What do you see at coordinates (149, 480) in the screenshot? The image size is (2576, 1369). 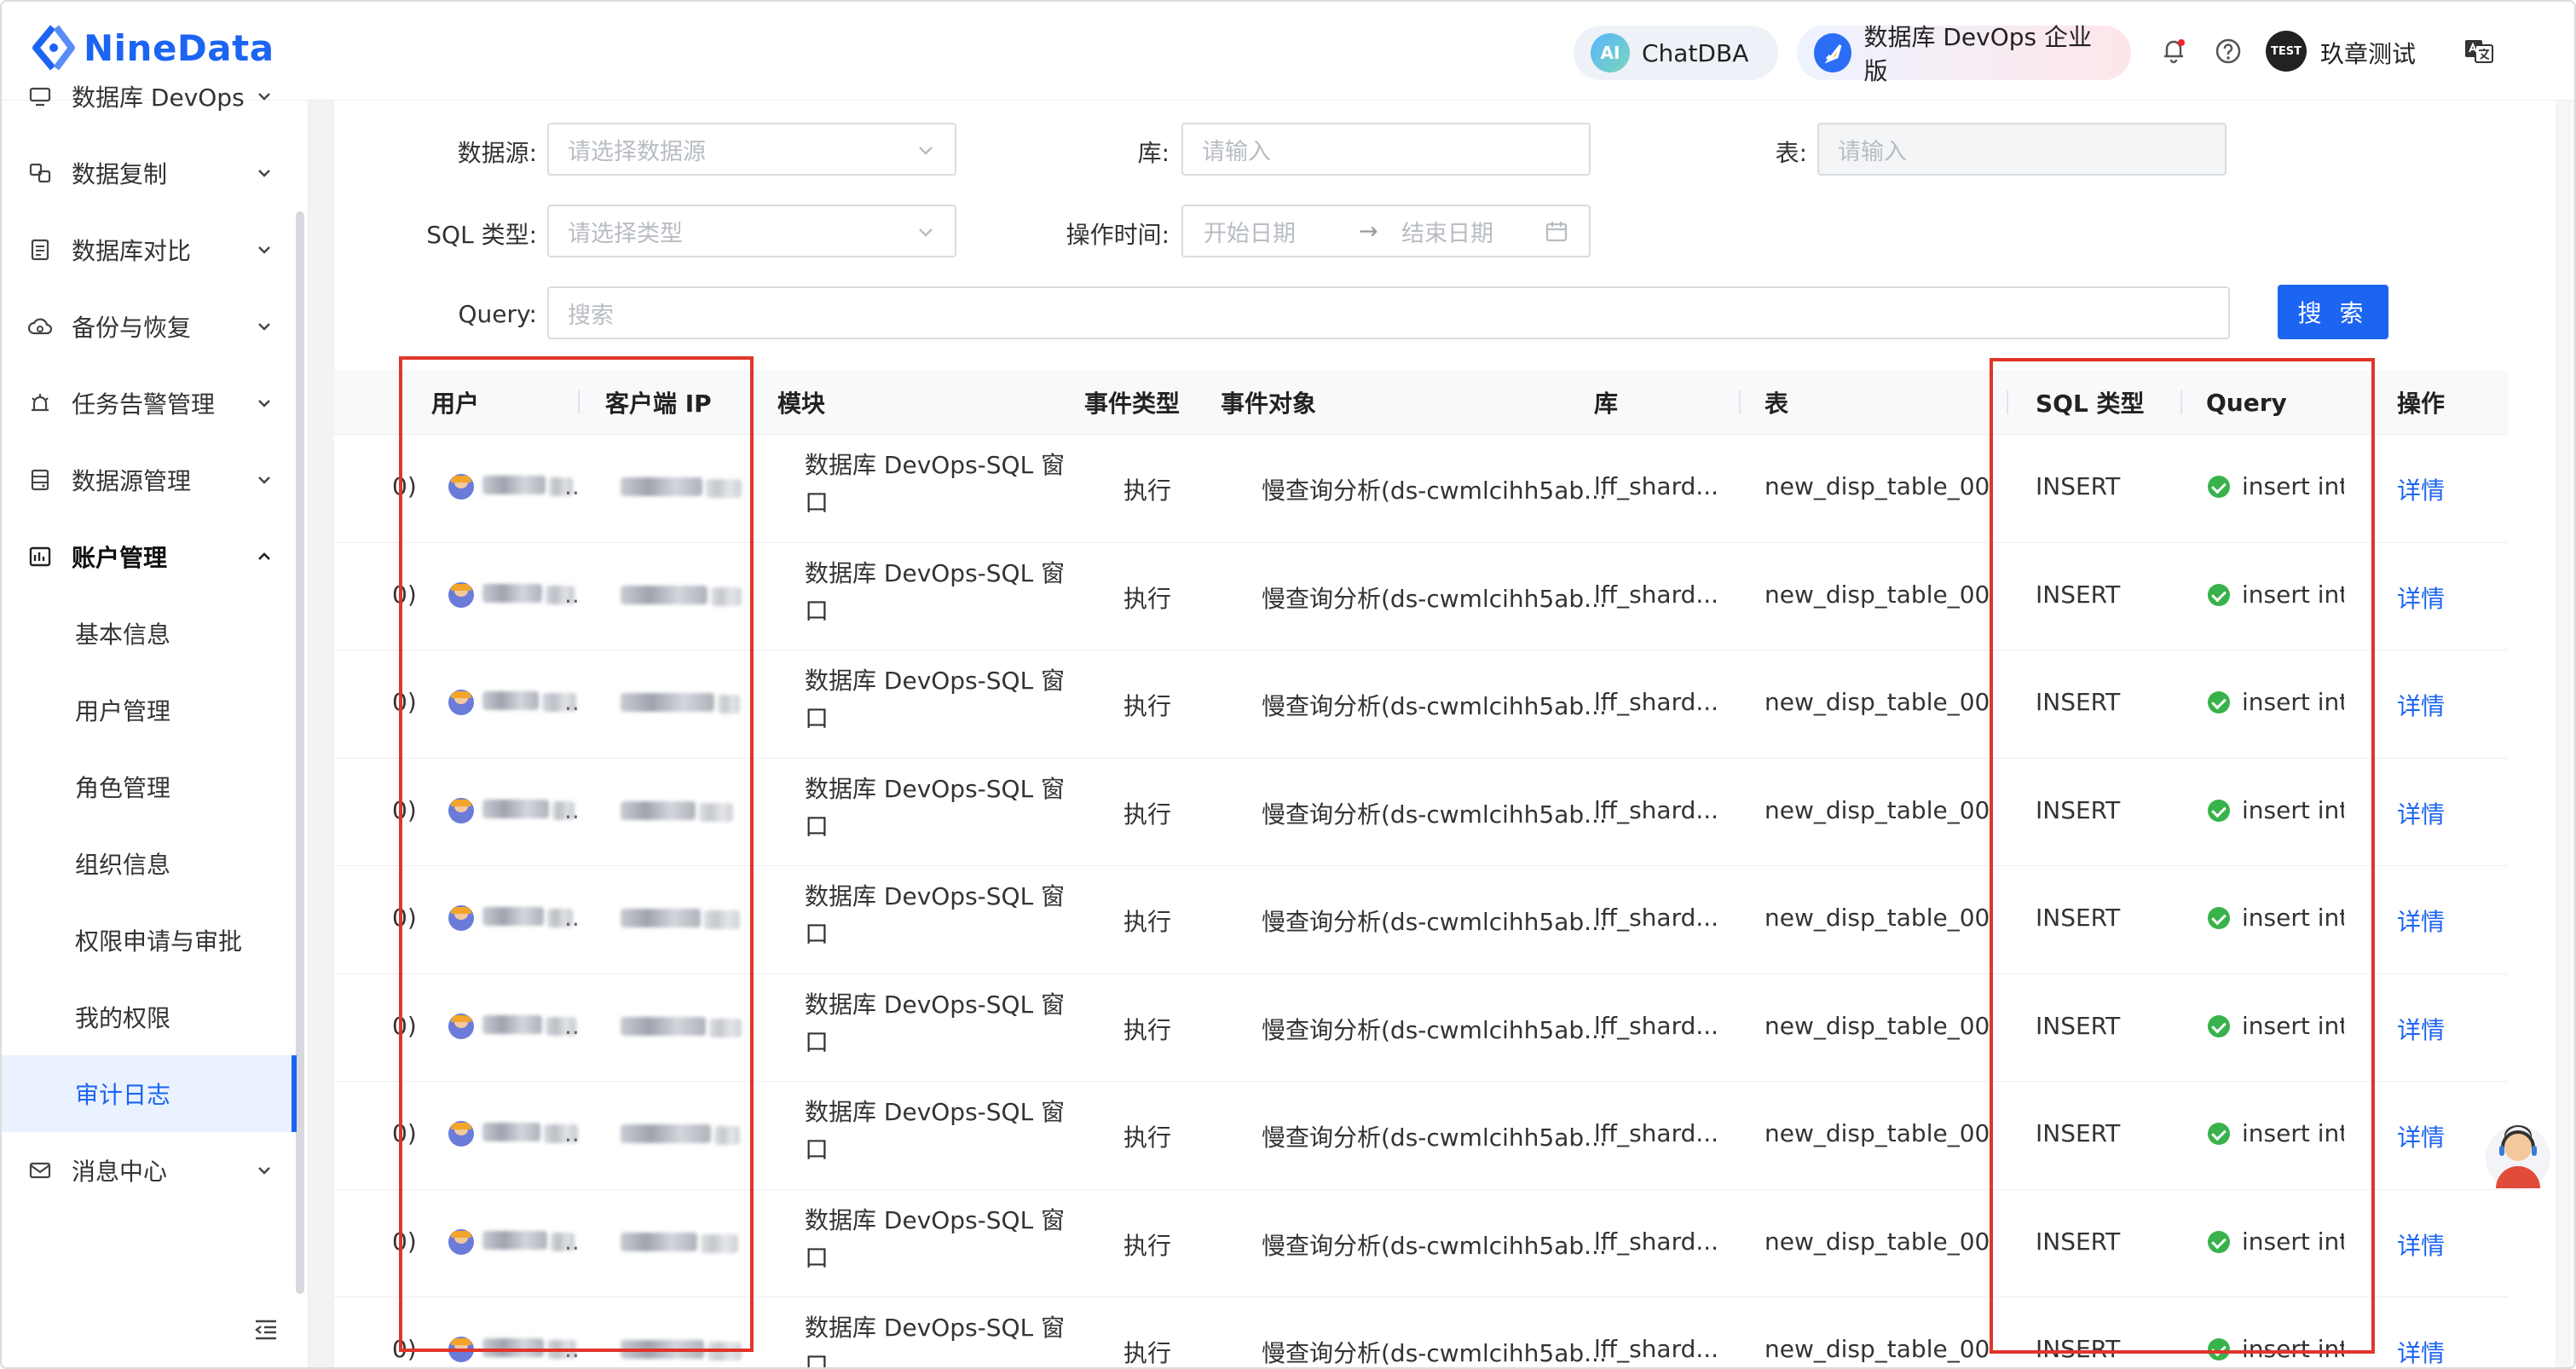 I see `sidebar-item-datasource: 数据源管理` at bounding box center [149, 480].